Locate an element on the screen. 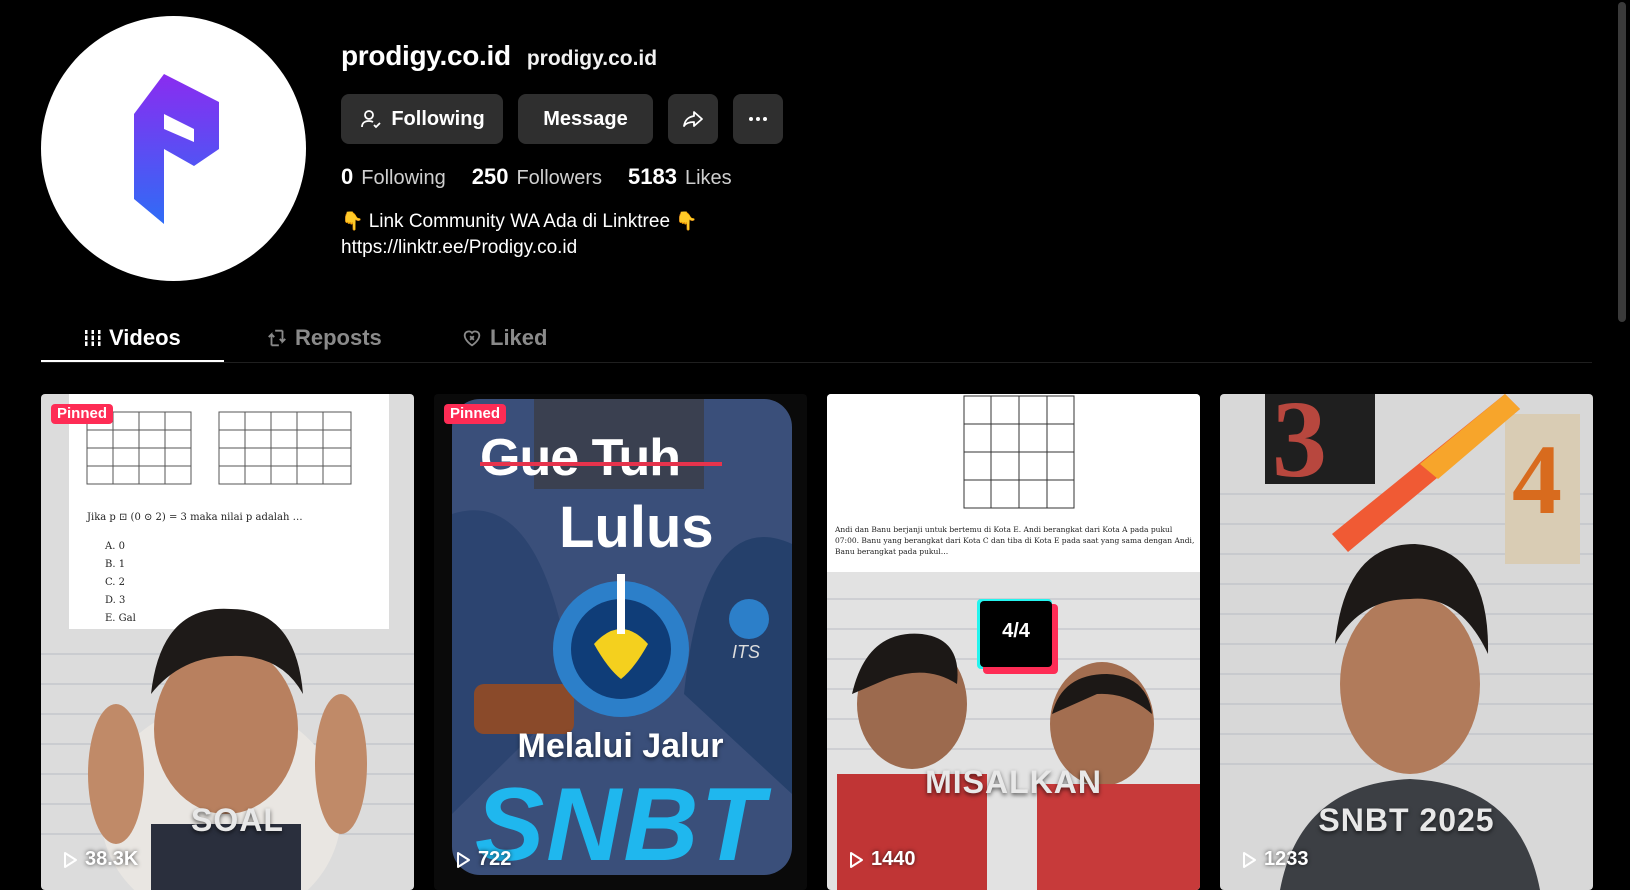 This screenshot has height=890, width=1630. view-count-value: 38.3K is located at coordinates (112, 859).